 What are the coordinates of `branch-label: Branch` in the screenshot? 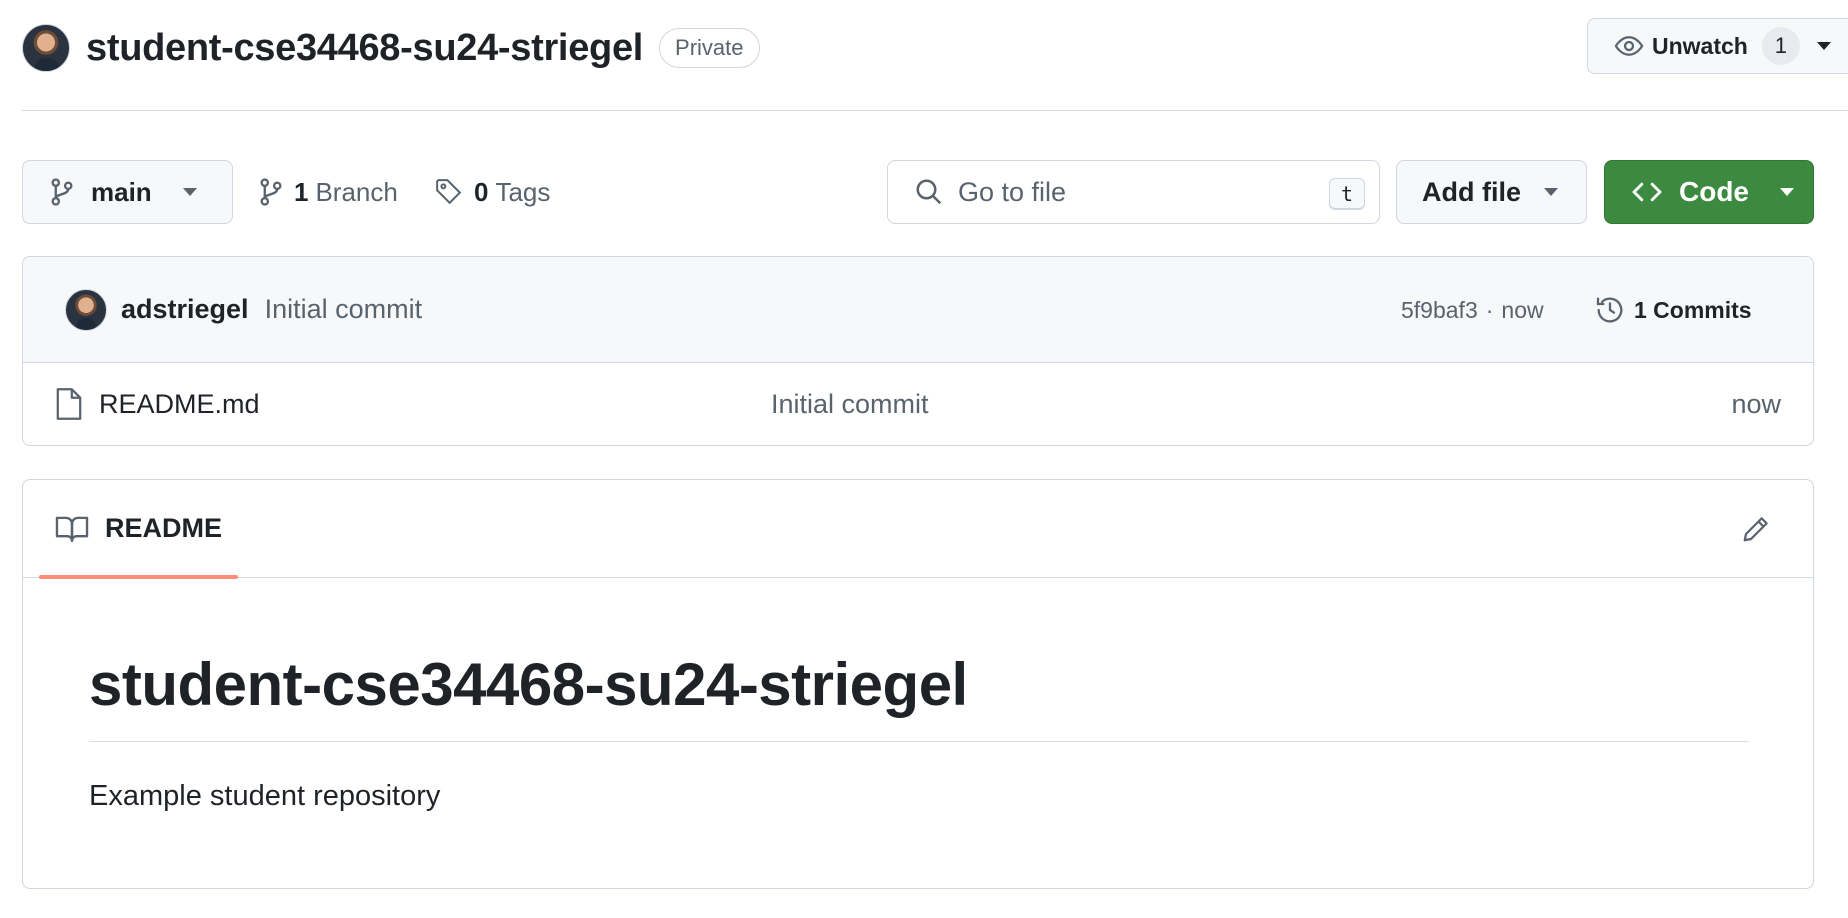 It's located at (356, 191).